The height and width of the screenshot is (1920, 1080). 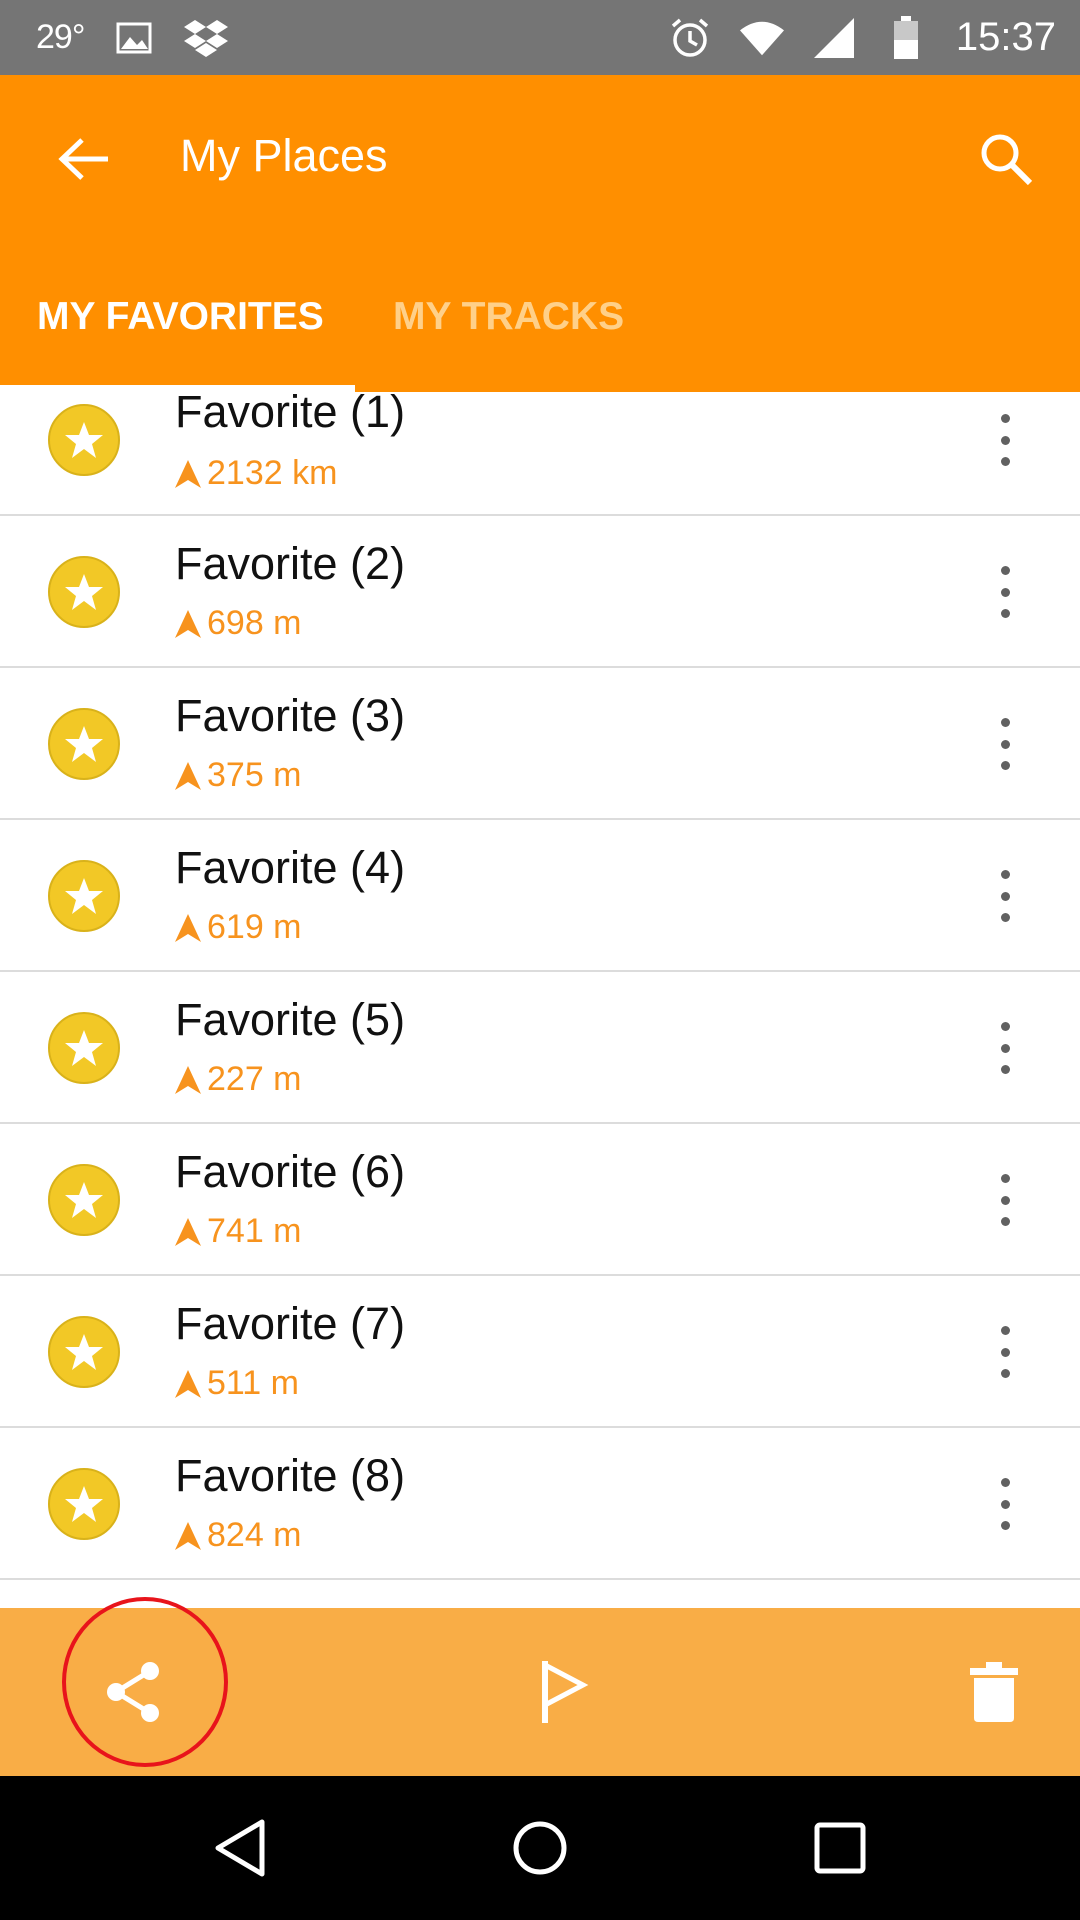 I want to click on favorite-distance: 511 m, so click(x=237, y=1383).